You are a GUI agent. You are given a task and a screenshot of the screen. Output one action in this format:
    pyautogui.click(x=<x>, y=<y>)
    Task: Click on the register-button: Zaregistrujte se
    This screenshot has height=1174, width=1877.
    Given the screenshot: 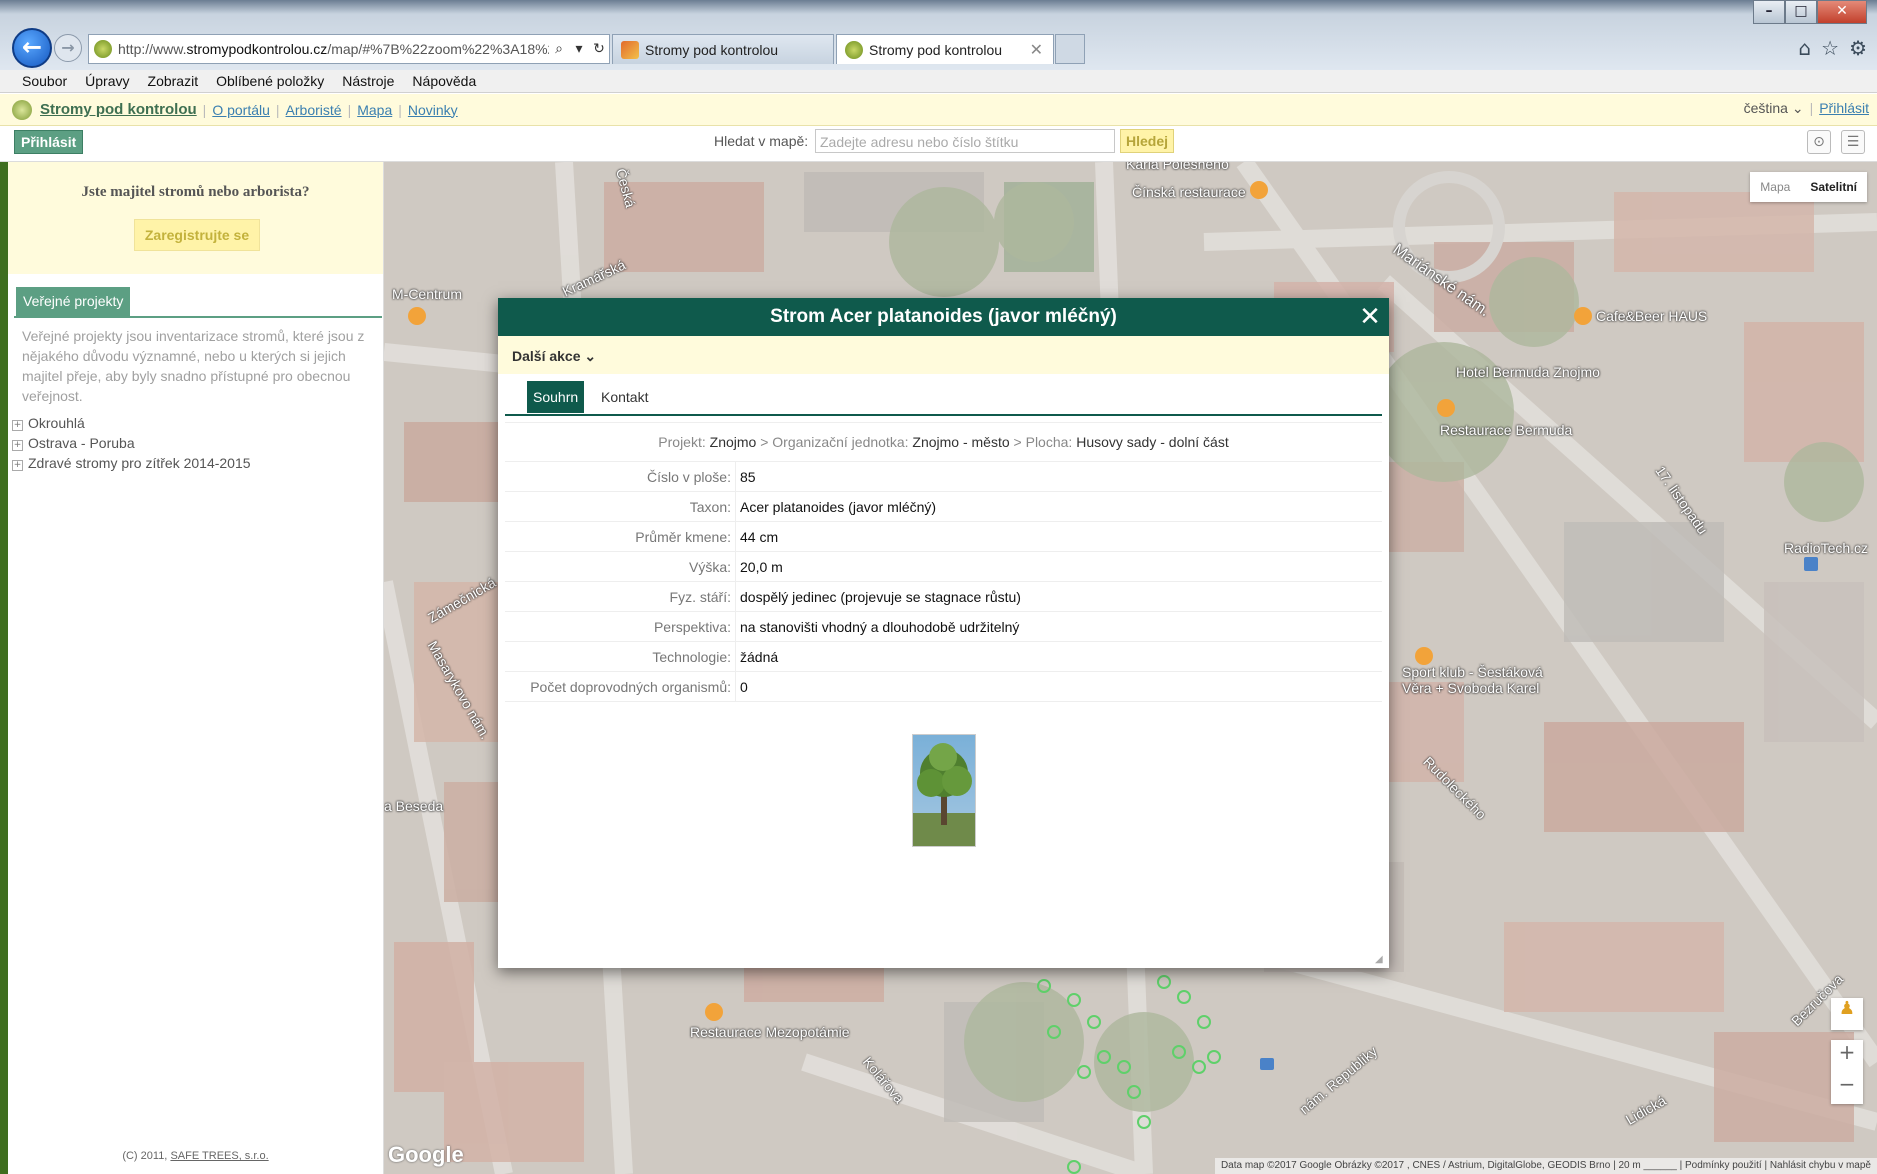 What is the action you would take?
    pyautogui.click(x=197, y=235)
    